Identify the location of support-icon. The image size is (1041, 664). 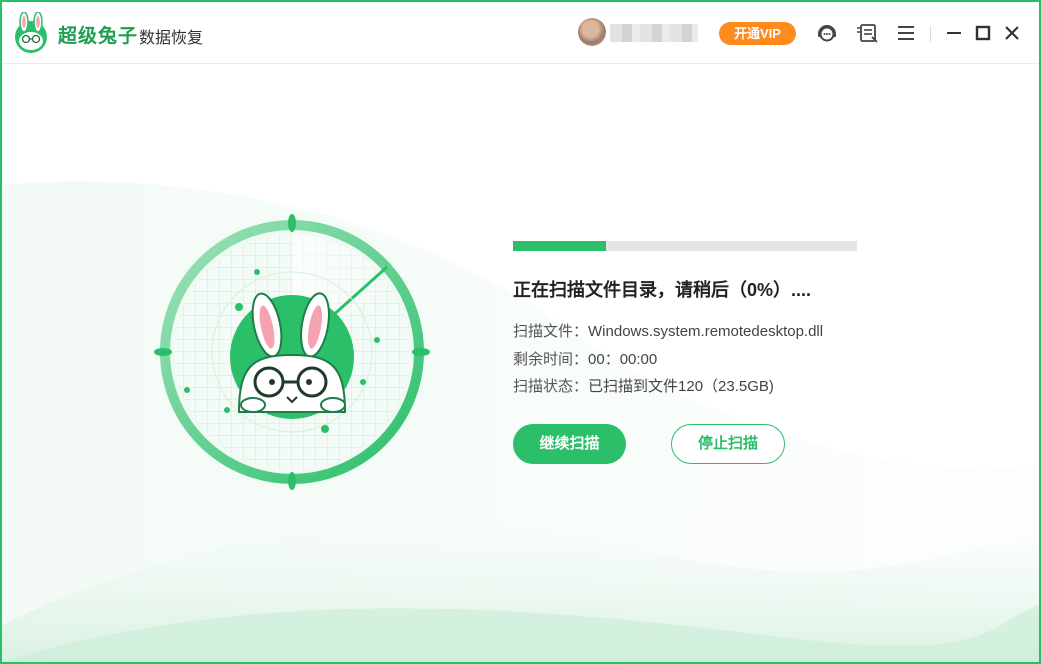
(827, 33).